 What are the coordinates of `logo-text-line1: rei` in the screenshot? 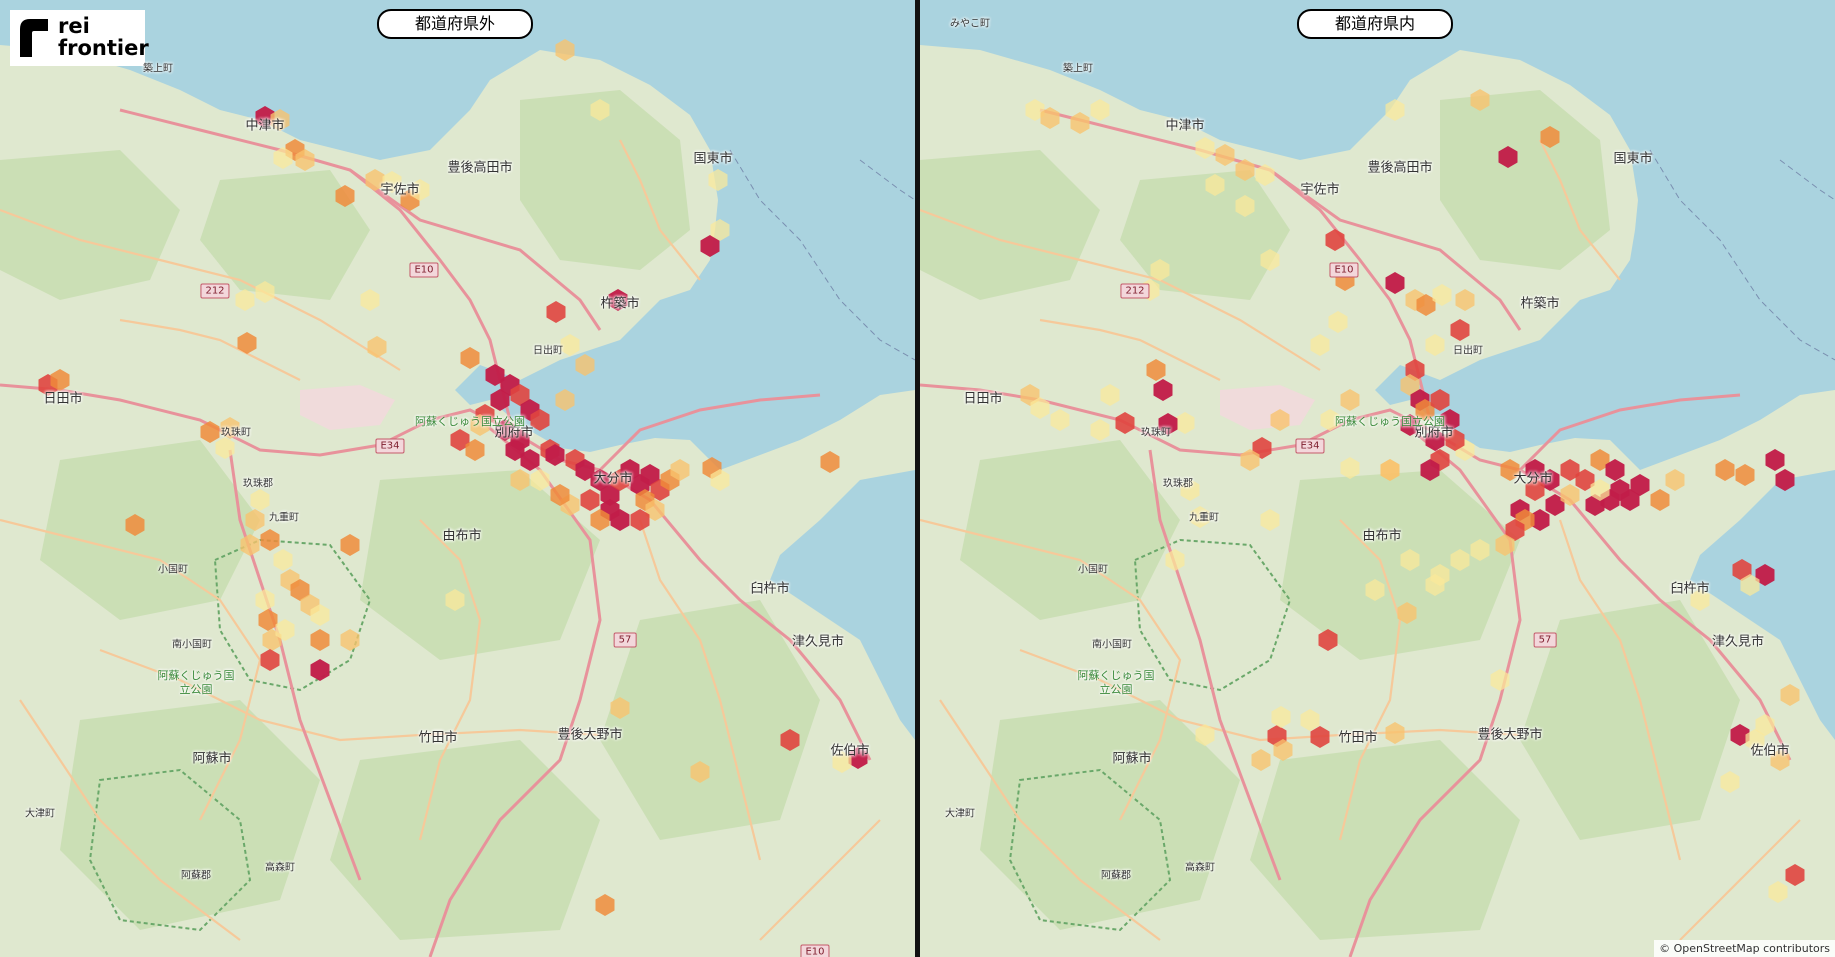 It's located at (74, 26).